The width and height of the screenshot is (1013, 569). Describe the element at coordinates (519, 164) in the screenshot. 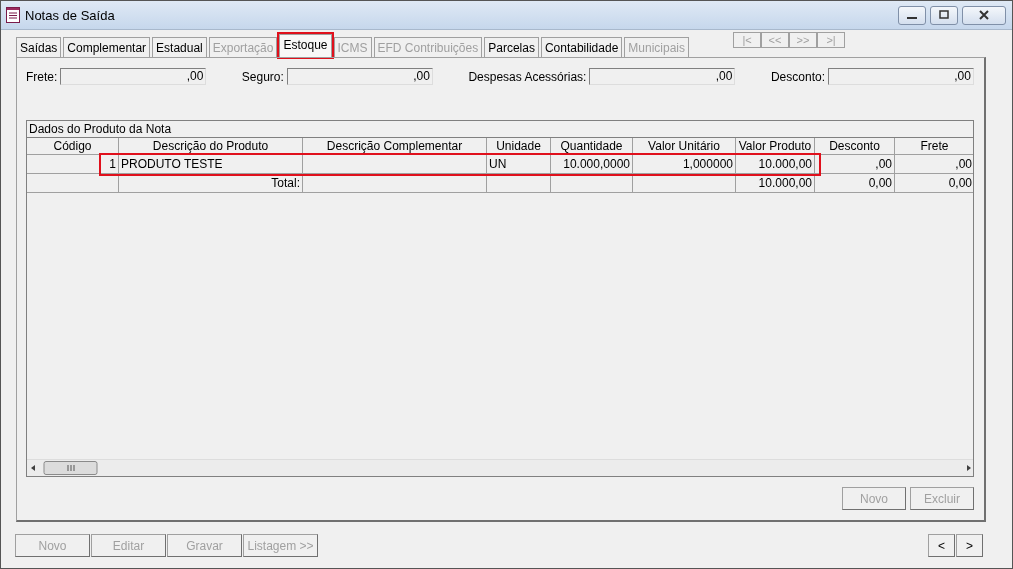

I see `table-cell: UN` at that location.